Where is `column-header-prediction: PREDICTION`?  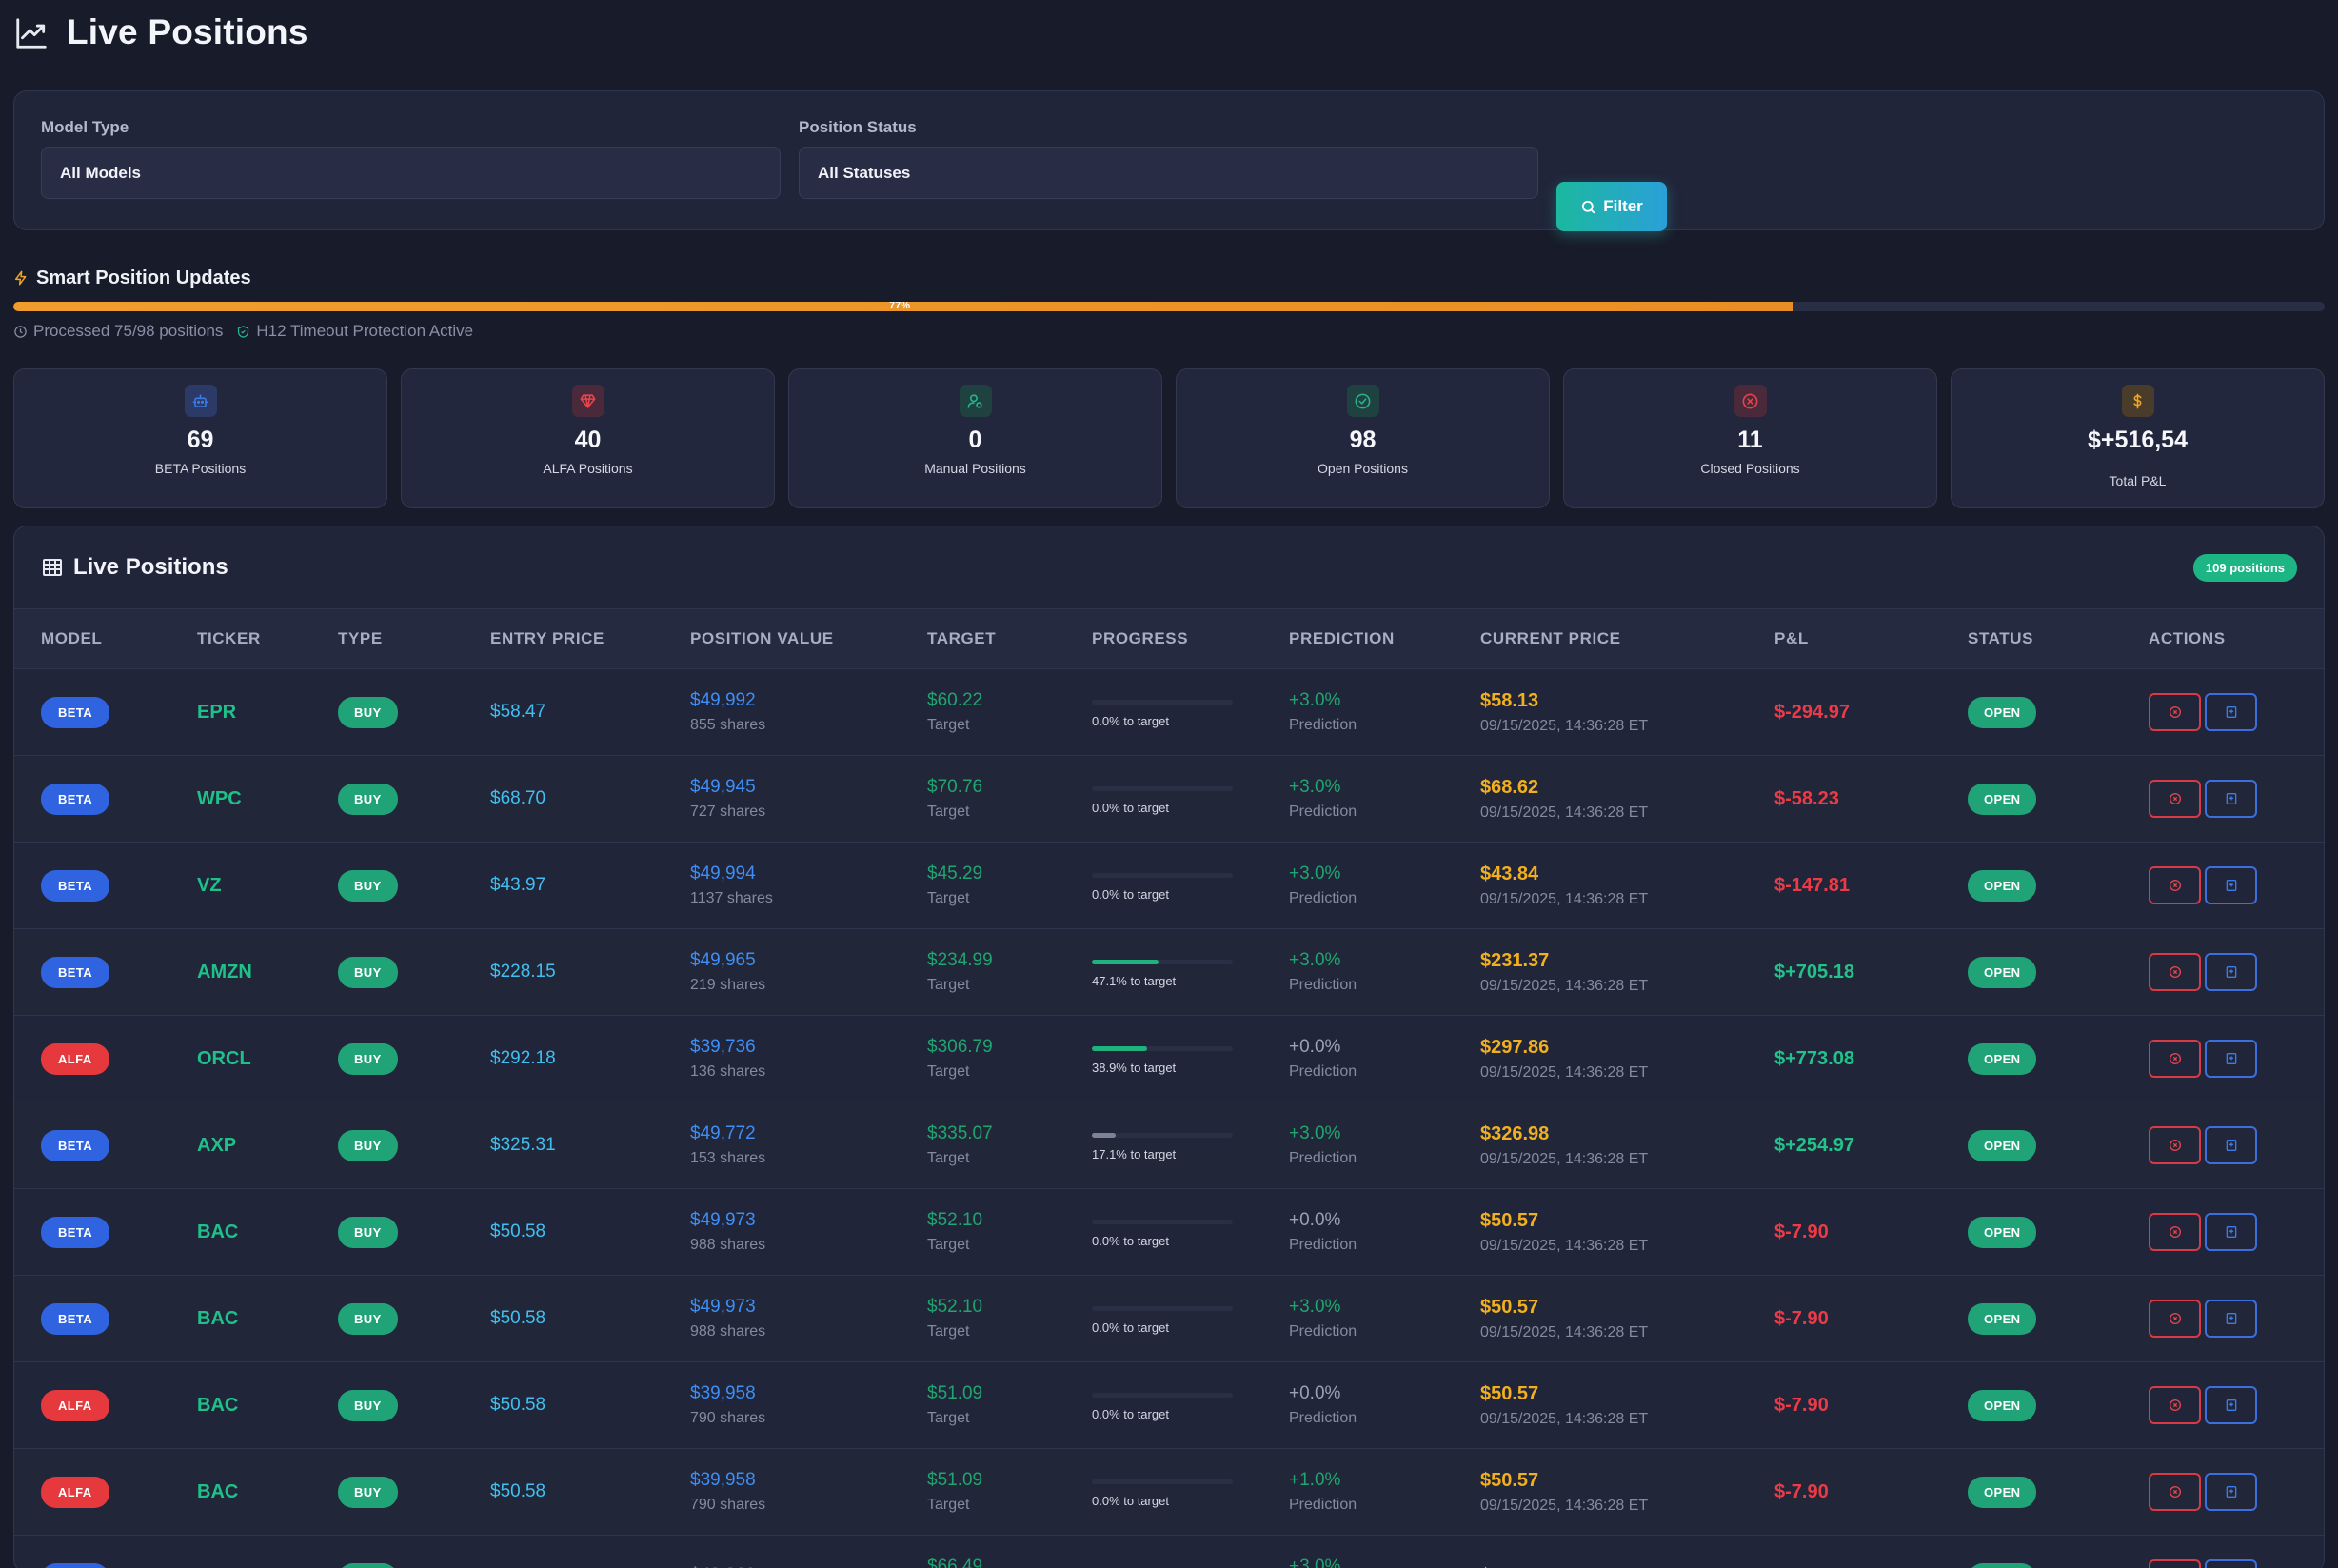
column-header-prediction: PREDICTION is located at coordinates (1358, 639).